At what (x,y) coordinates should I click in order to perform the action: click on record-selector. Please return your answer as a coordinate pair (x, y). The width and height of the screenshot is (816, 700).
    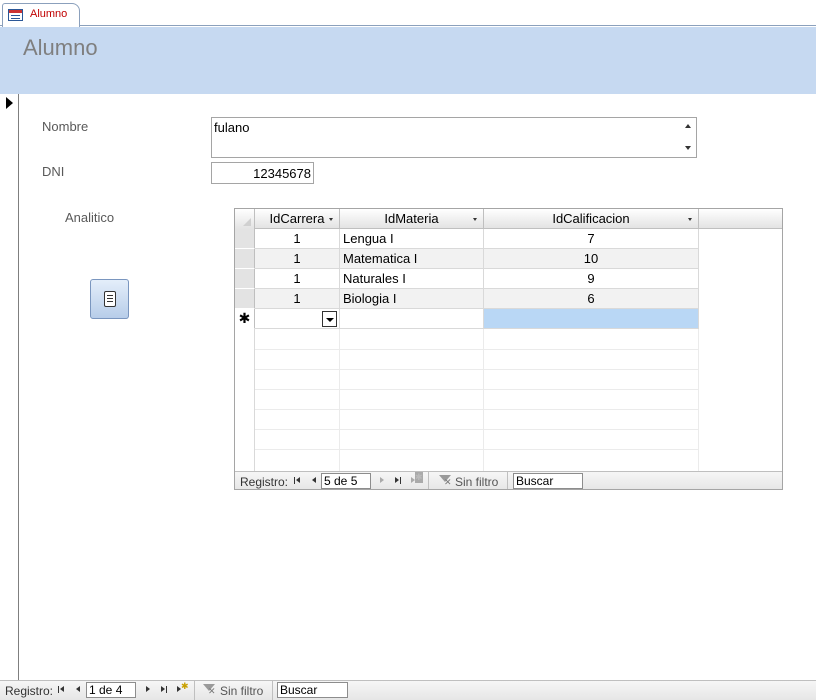
    Looking at the image, I should click on (9, 387).